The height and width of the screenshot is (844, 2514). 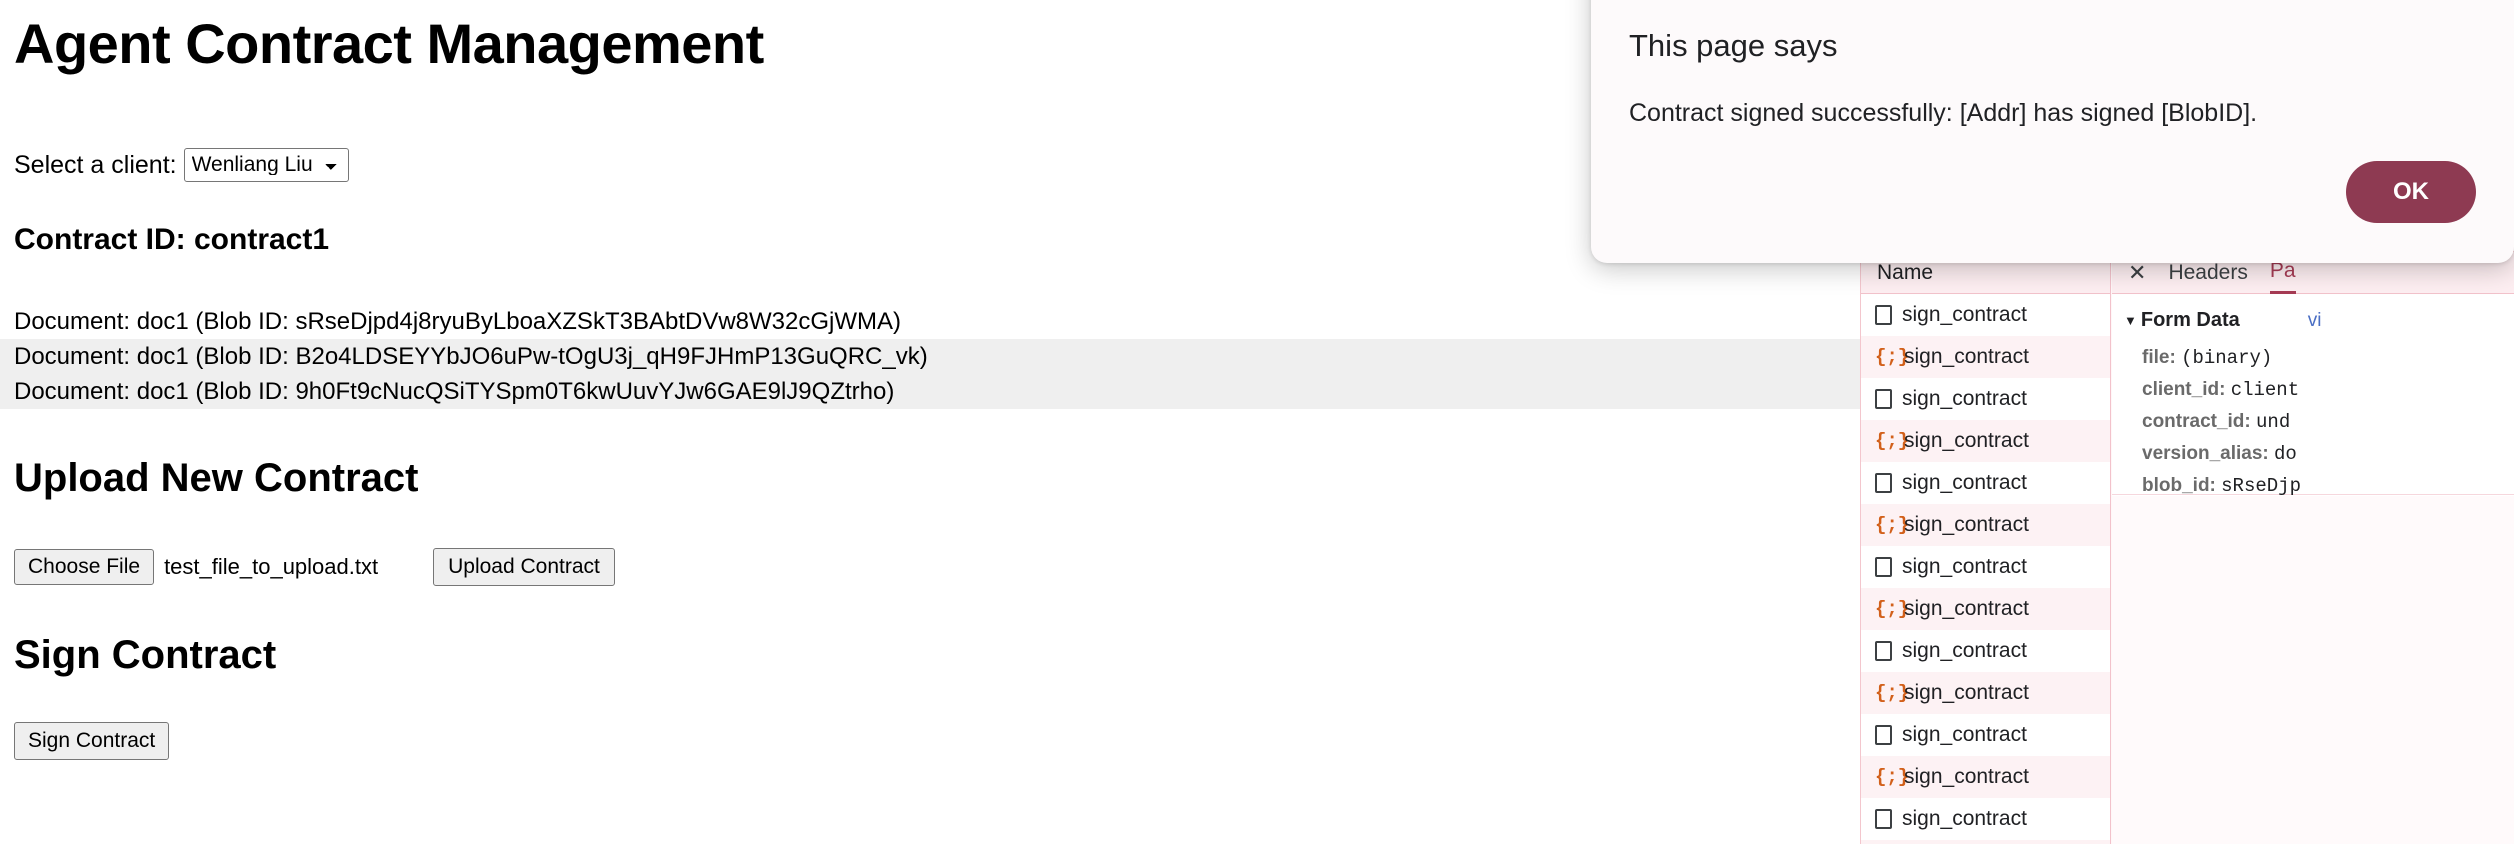 What do you see at coordinates (95, 164) in the screenshot?
I see `client-selector-label: Select a client:` at bounding box center [95, 164].